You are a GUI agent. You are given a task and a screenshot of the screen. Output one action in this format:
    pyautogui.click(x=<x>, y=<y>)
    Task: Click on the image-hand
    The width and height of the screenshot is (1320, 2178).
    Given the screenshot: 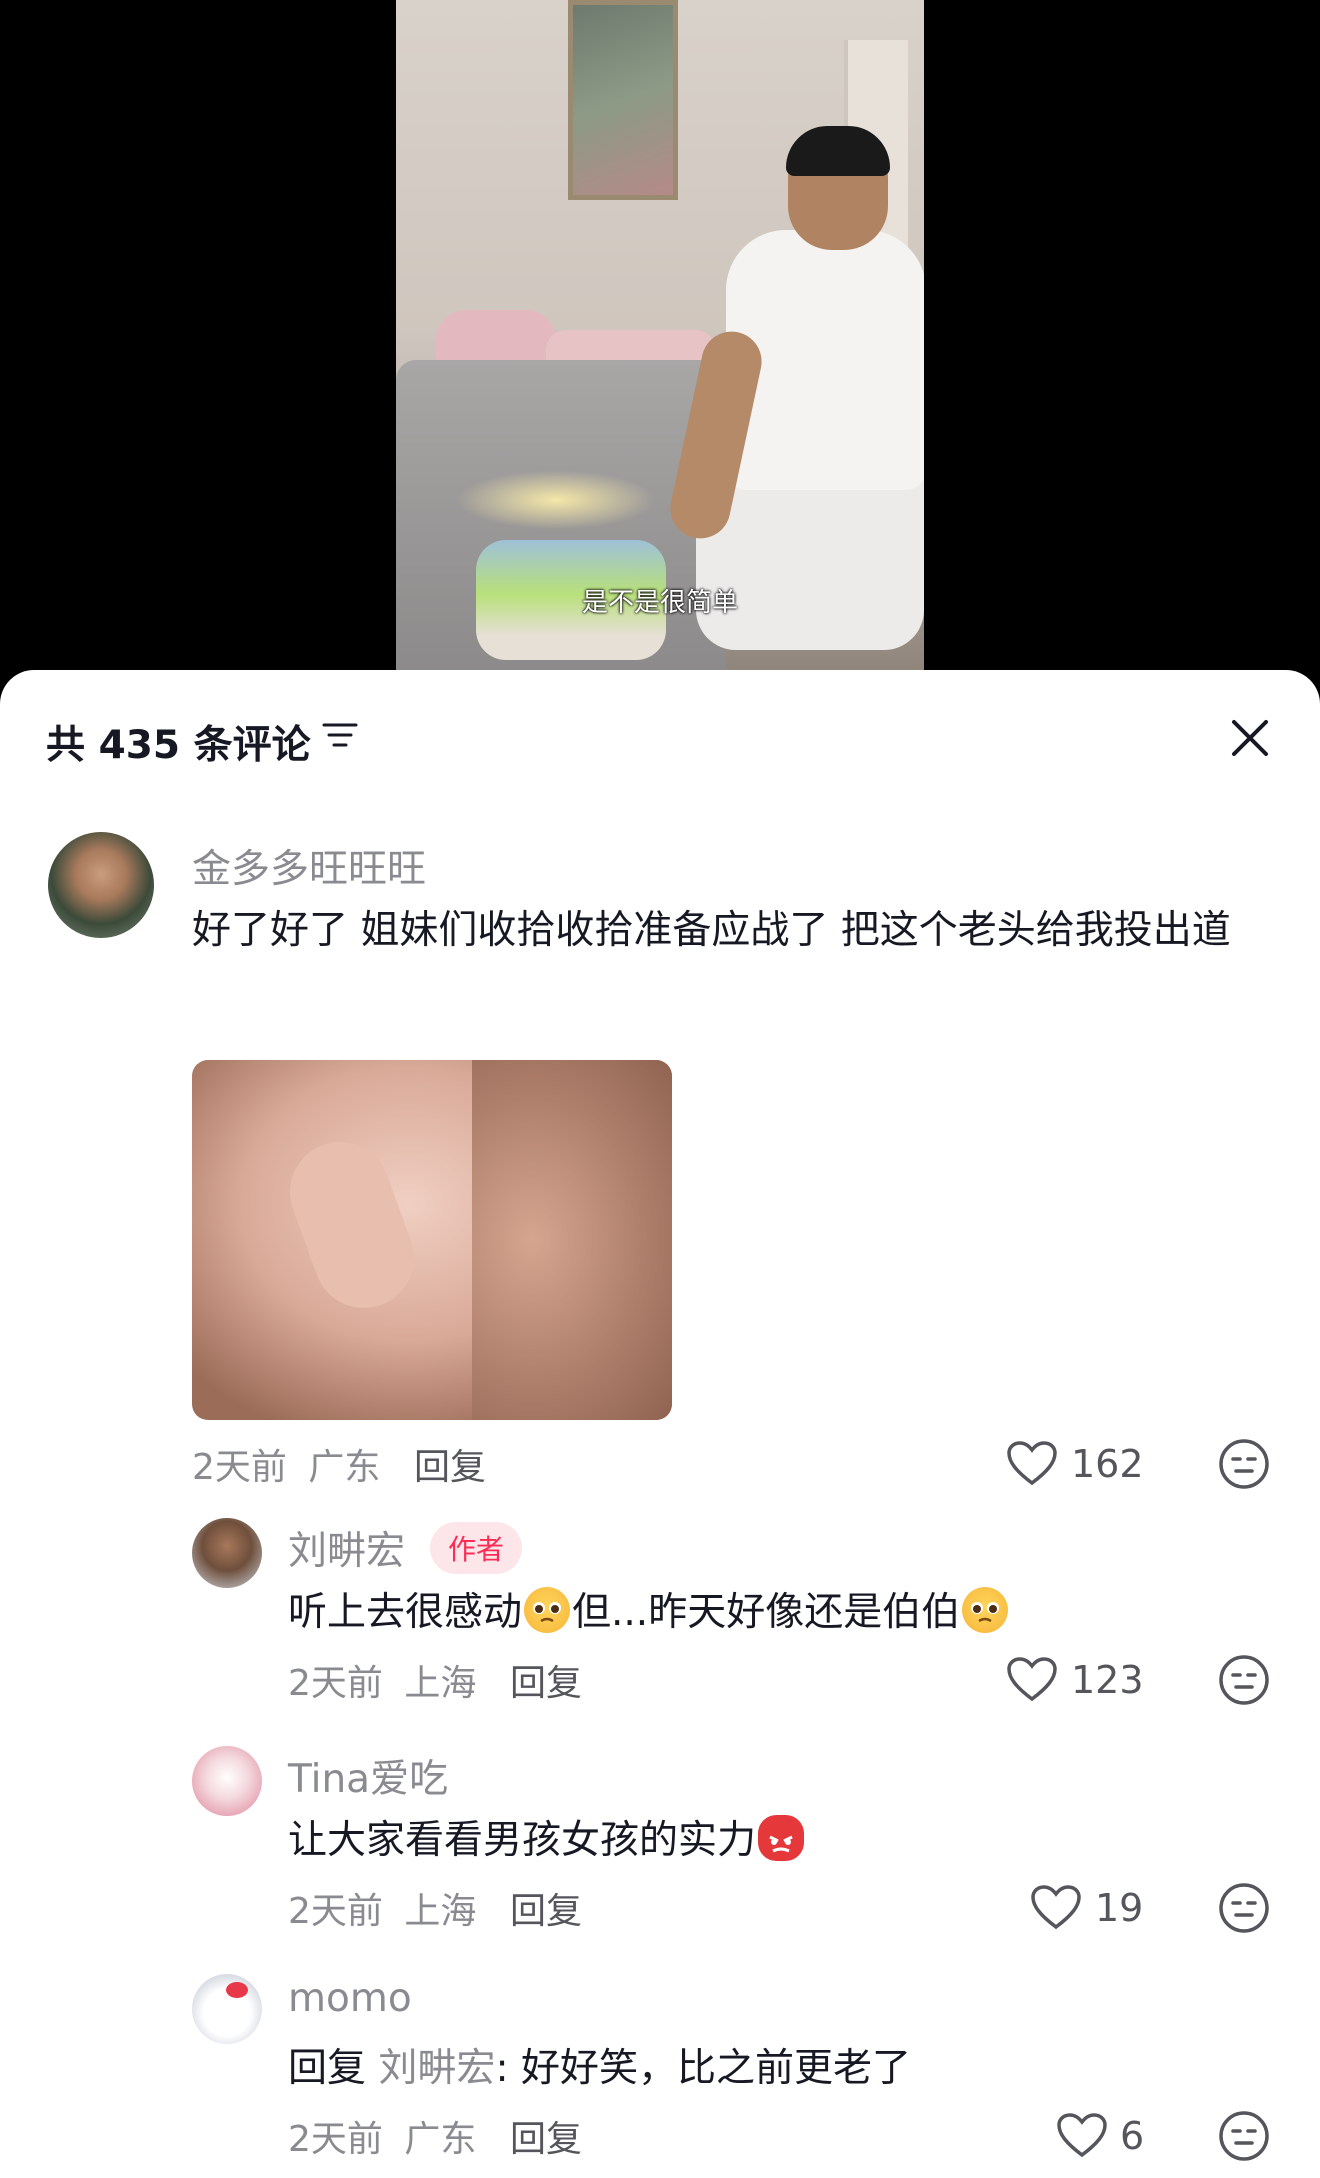 What is the action you would take?
    pyautogui.click(x=352, y=1225)
    